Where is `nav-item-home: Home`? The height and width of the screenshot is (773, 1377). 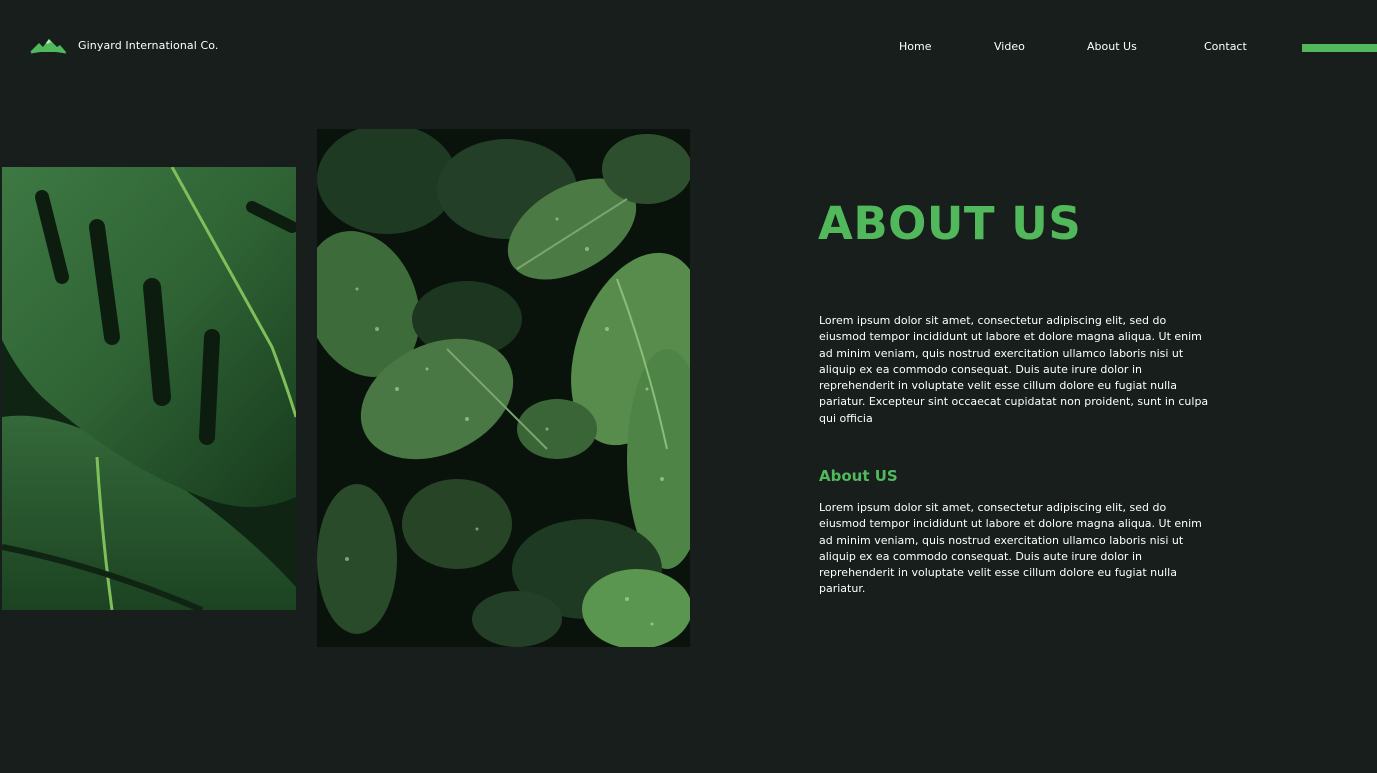 nav-item-home: Home is located at coordinates (915, 46).